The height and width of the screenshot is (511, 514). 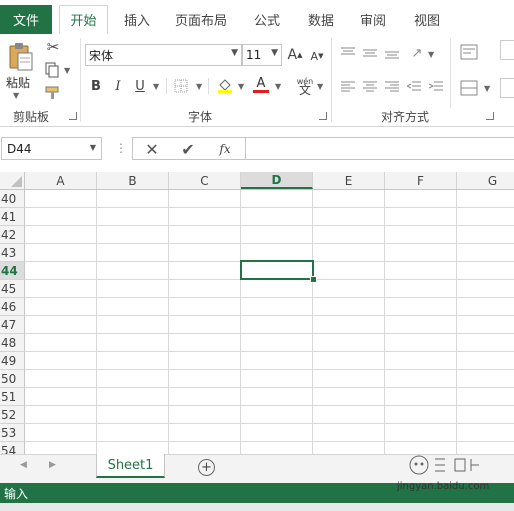 I want to click on row-header: 53, so click(x=12, y=433).